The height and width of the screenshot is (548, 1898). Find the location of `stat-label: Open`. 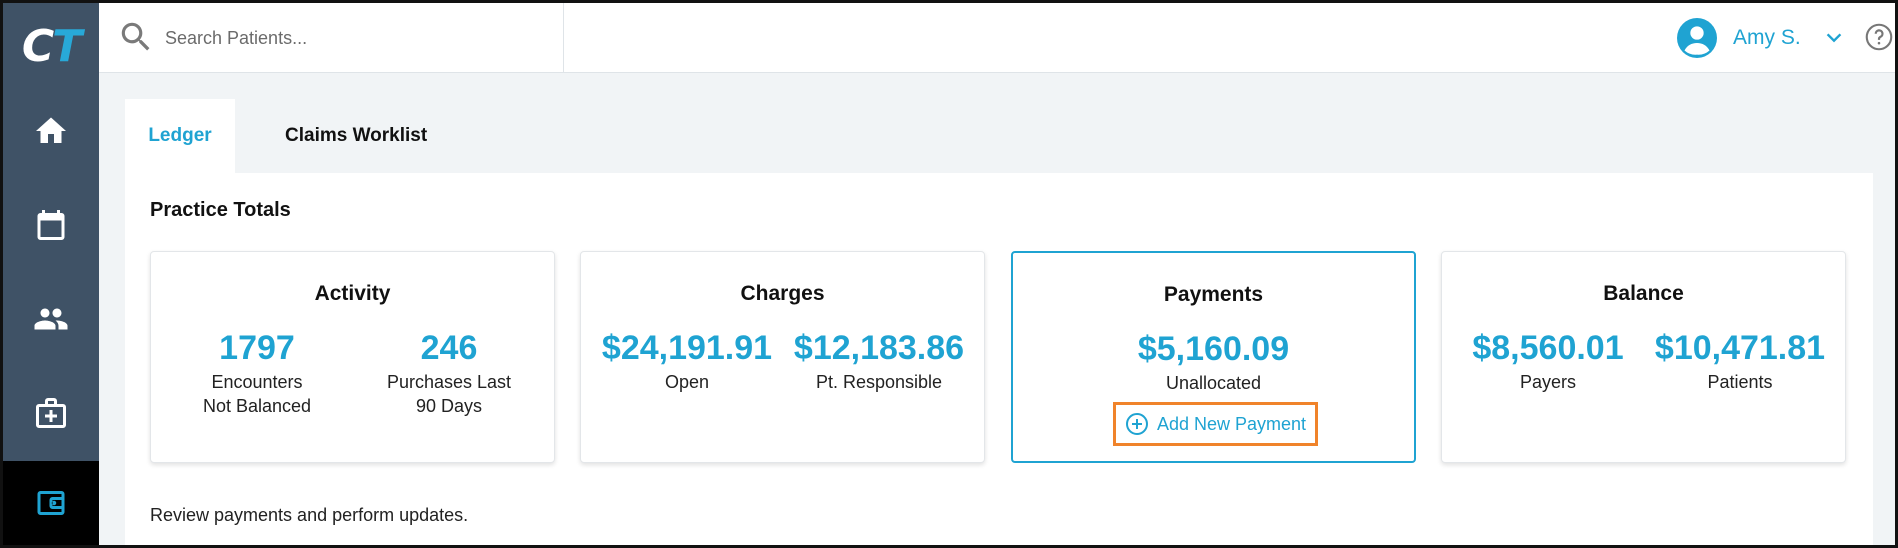

stat-label: Open is located at coordinates (687, 382).